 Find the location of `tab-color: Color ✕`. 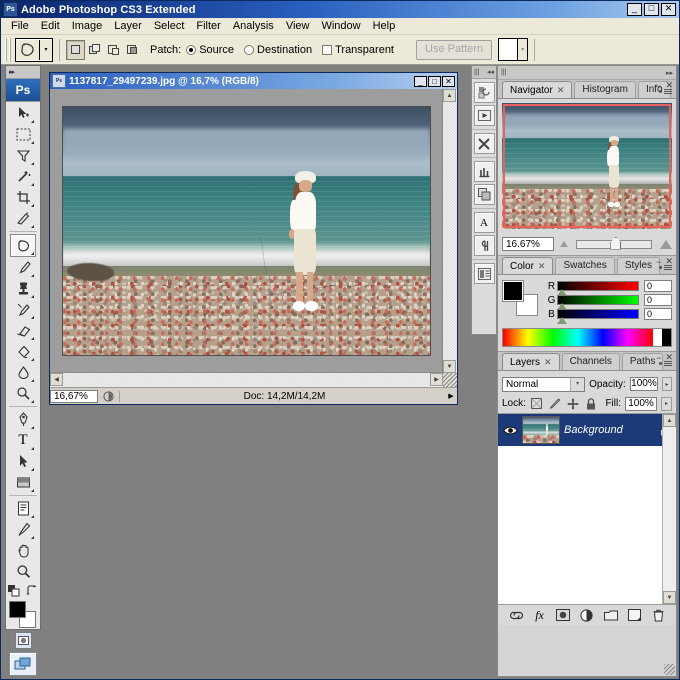

tab-color: Color ✕ is located at coordinates (528, 265).